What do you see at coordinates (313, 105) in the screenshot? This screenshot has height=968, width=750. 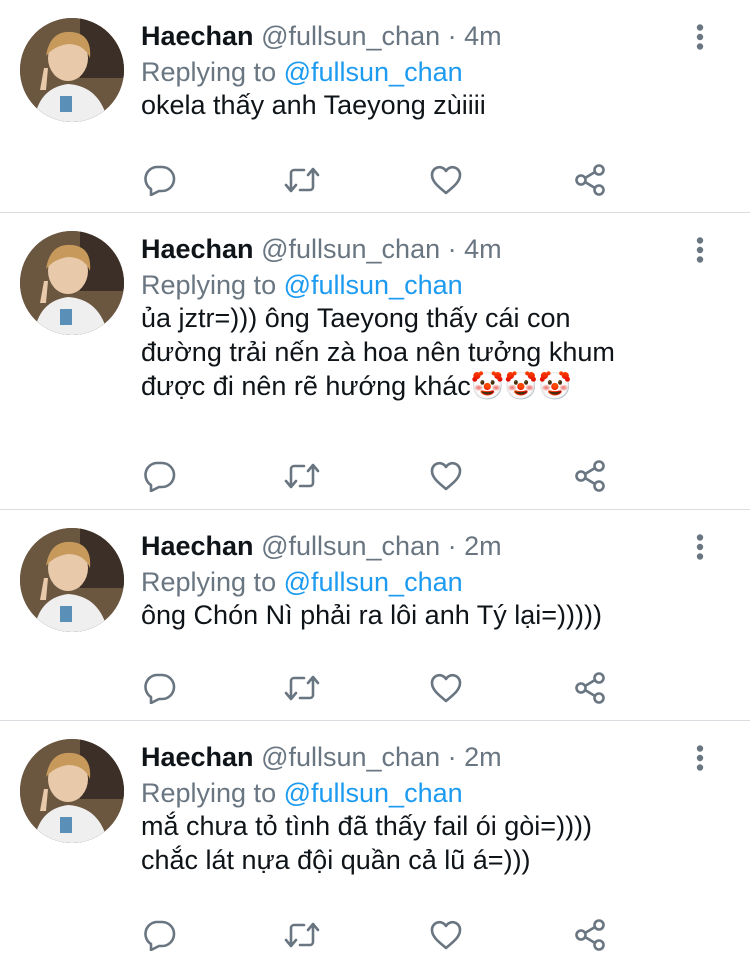 I see `tweet-text: okela thấy anh Taeyong zùiiii` at bounding box center [313, 105].